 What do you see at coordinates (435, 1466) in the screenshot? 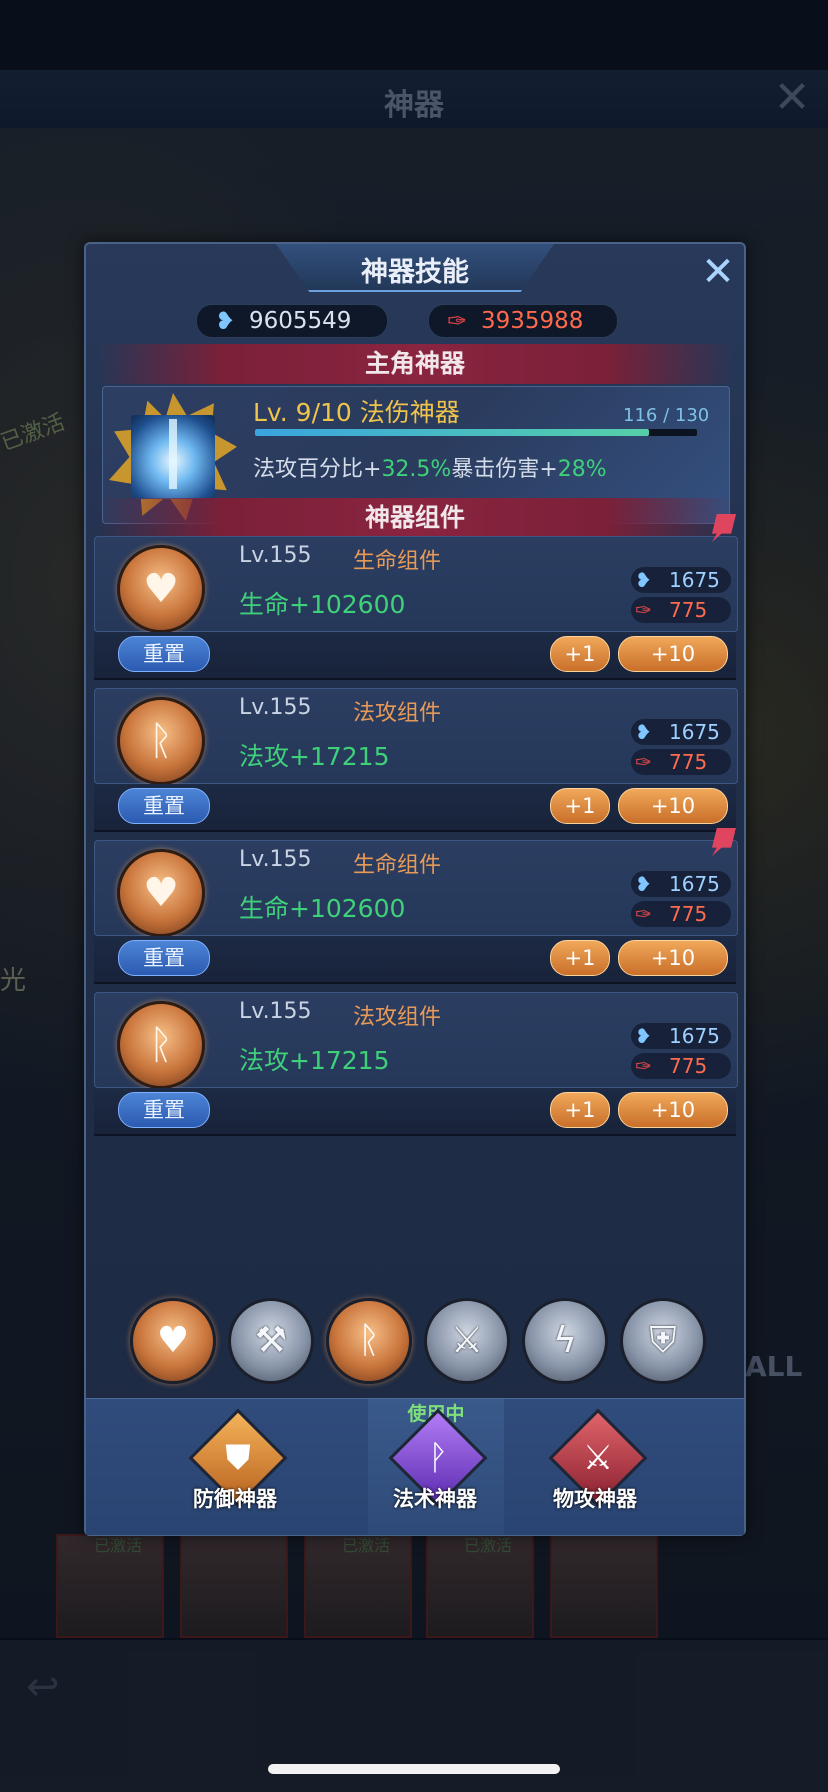
I see `type-spell-artifact: ᚹ 法术神器` at bounding box center [435, 1466].